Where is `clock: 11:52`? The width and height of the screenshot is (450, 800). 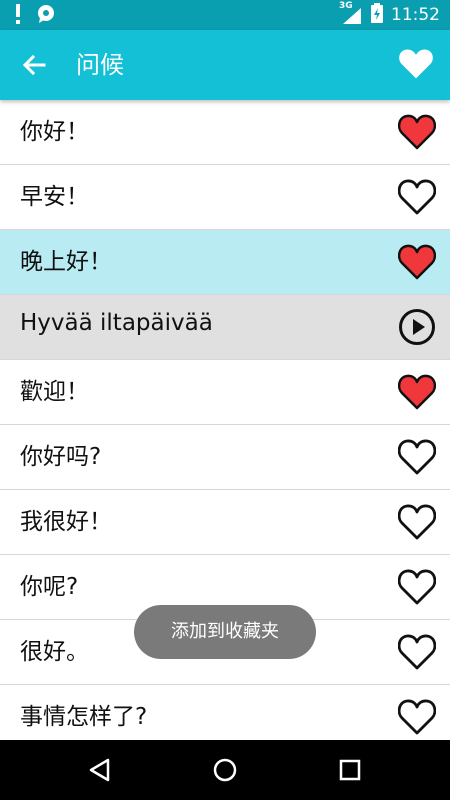 clock: 11:52 is located at coordinates (415, 15).